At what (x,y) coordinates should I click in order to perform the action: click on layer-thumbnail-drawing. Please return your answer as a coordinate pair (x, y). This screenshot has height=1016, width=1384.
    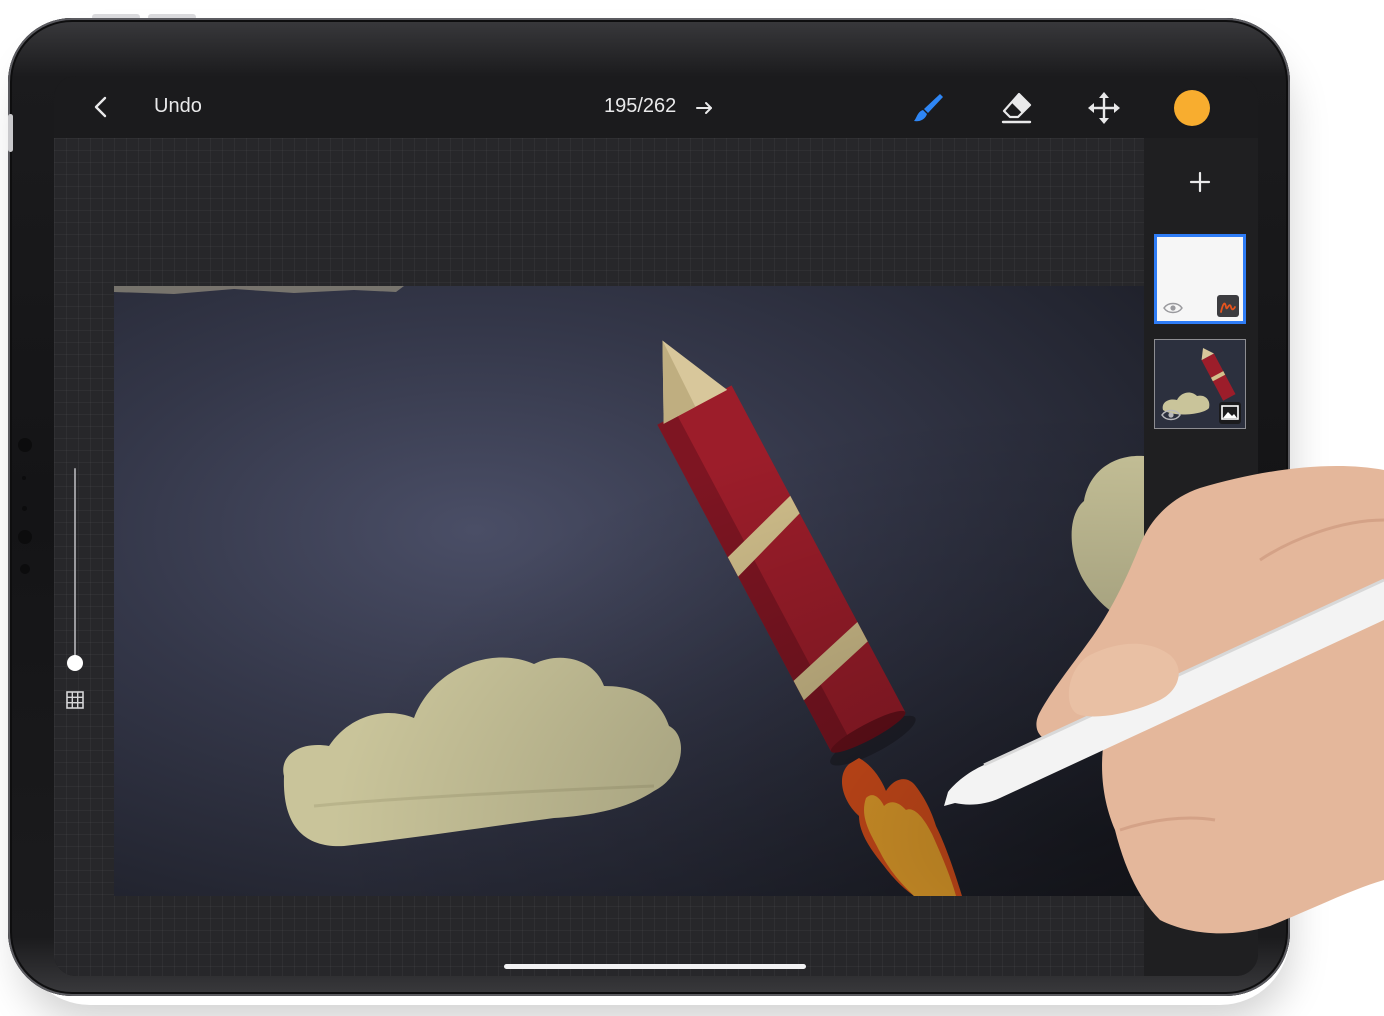
    Looking at the image, I should click on (1200, 279).